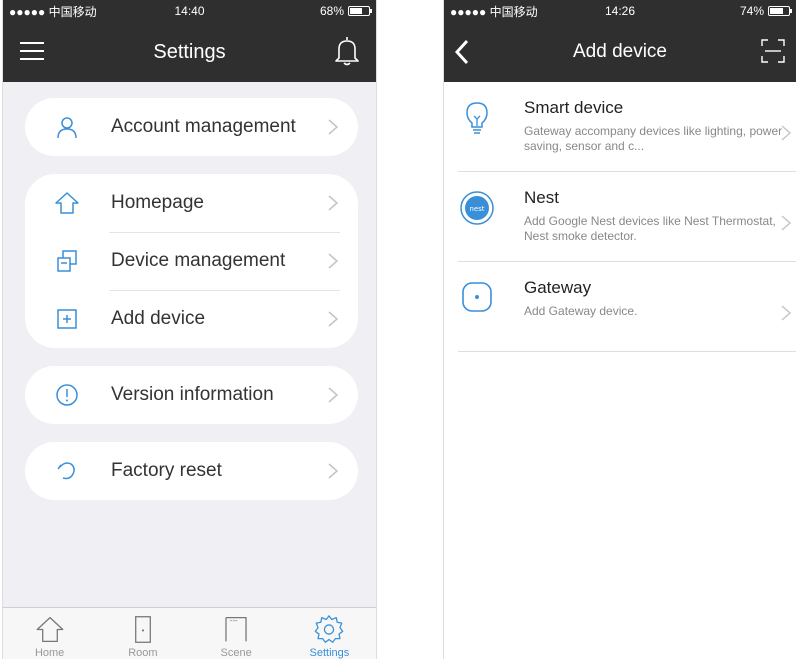  What do you see at coordinates (157, 202) in the screenshot?
I see `row-label: Homepage` at bounding box center [157, 202].